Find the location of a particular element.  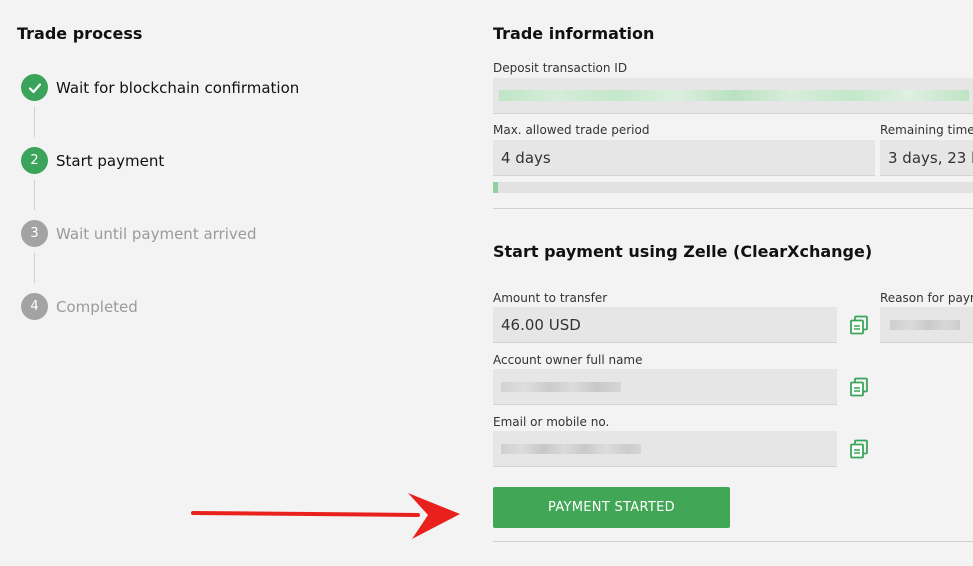

deposit-tx-label: Deposit transaction ID is located at coordinates (560, 68).